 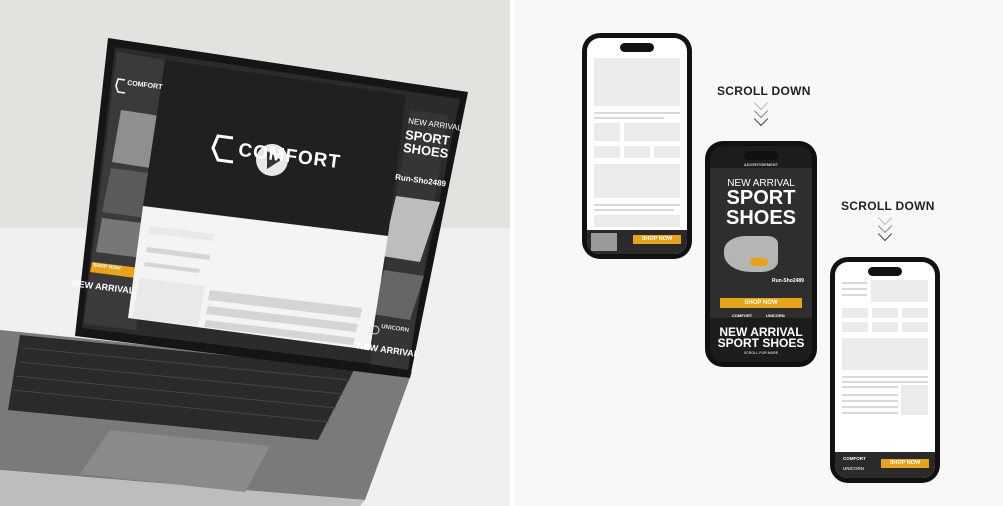 What do you see at coordinates (761, 164) in the screenshot?
I see `phone-2-top-label: ADVERTISEMENT` at bounding box center [761, 164].